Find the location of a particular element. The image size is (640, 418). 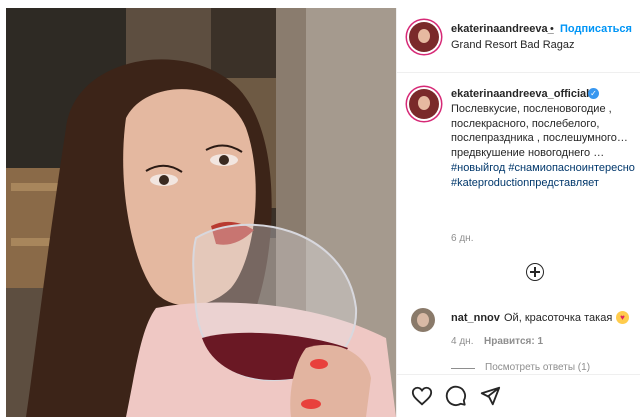

post-location: Grand Resort Bad Ragaz is located at coordinates (513, 45).